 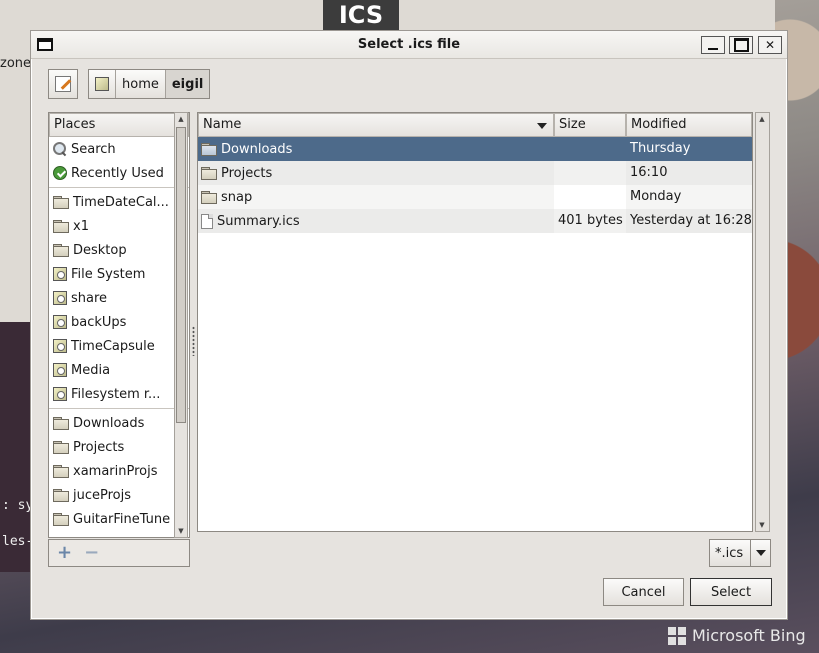 What do you see at coordinates (119, 370) in the screenshot?
I see `places-item: Media` at bounding box center [119, 370].